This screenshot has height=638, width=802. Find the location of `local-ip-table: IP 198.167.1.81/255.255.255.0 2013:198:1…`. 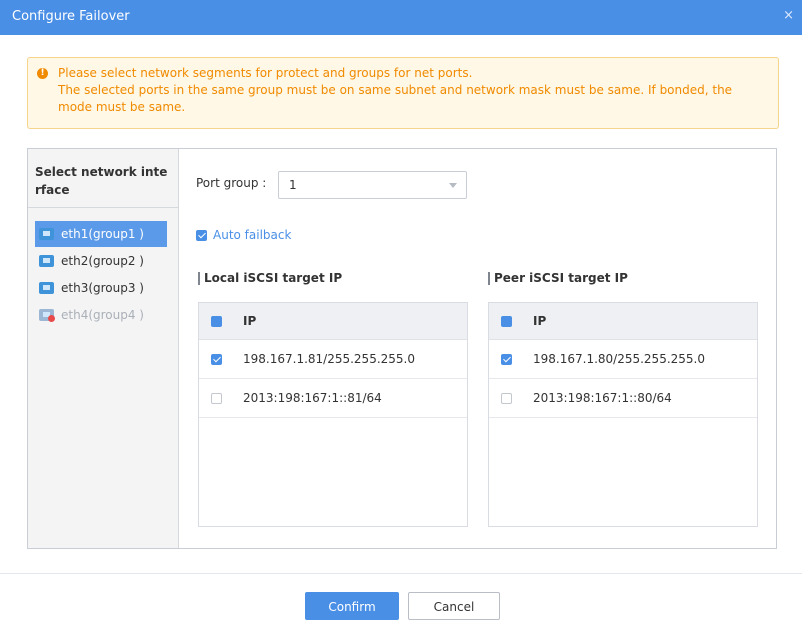

local-ip-table: IP 198.167.1.81/255.255.255.0 2013:198:1… is located at coordinates (333, 414).